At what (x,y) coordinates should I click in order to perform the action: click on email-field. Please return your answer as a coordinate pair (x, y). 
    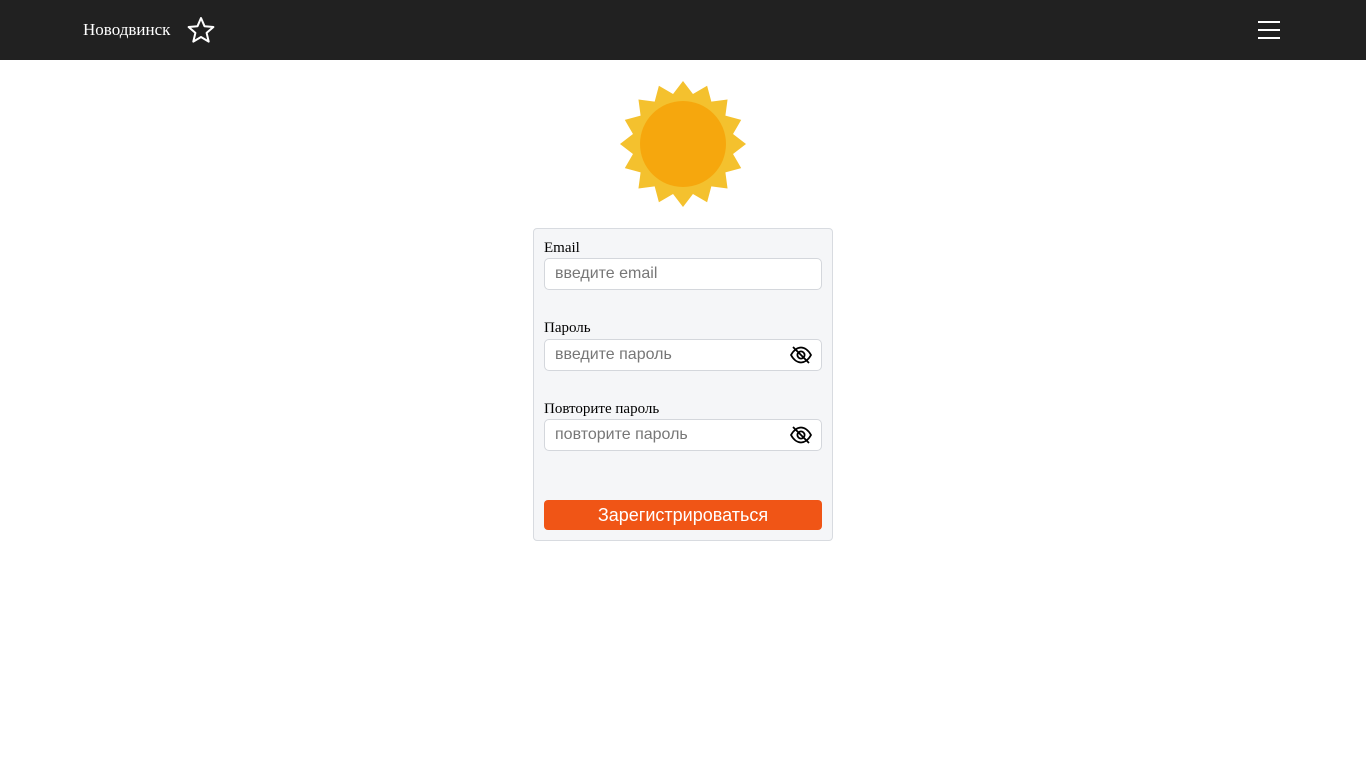
    Looking at the image, I should click on (683, 274).